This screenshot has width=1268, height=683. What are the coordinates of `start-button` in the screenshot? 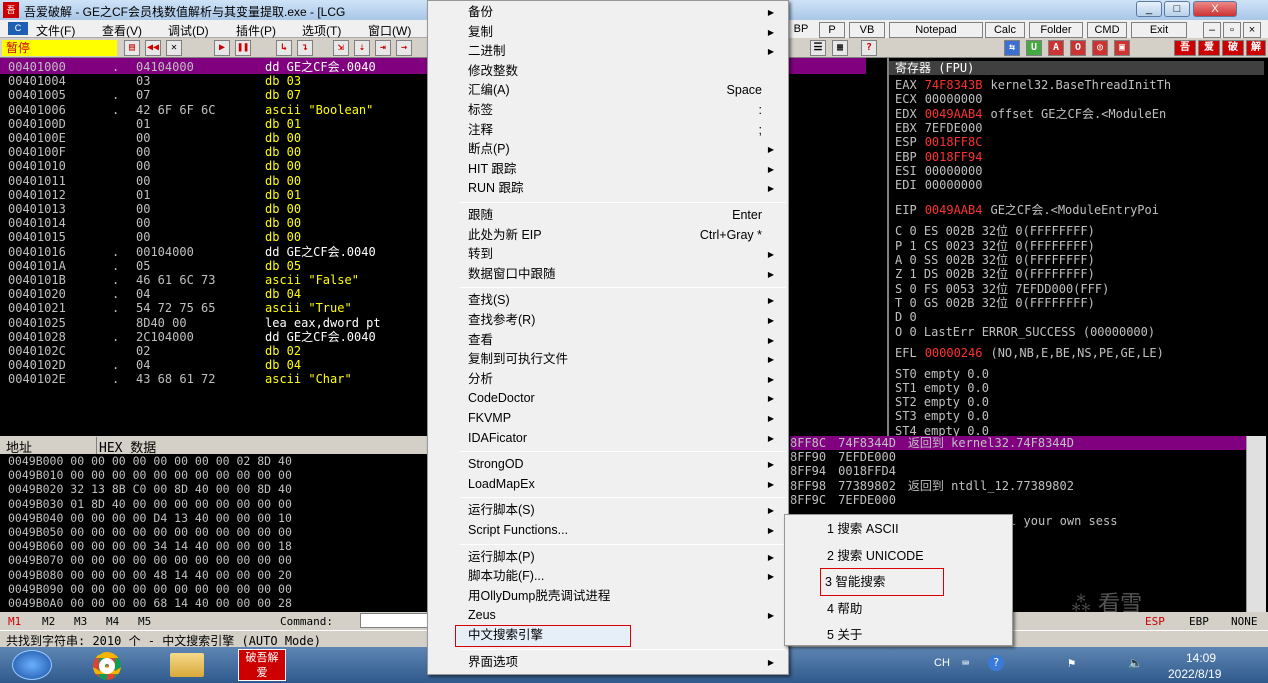 It's located at (32, 665).